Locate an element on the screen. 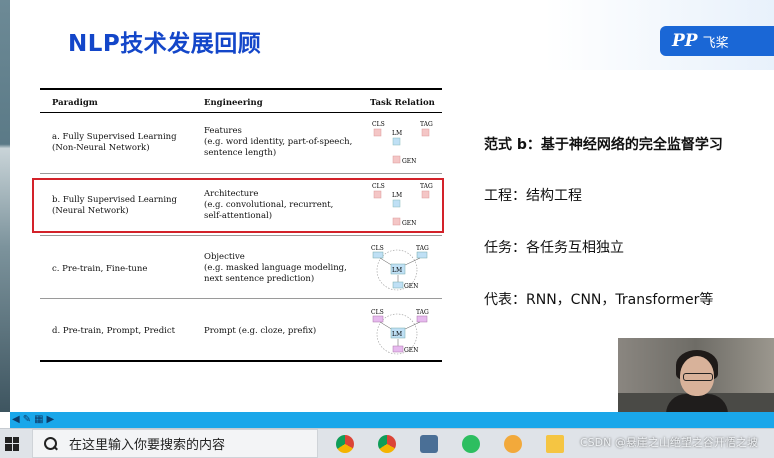 The width and height of the screenshot is (774, 458). diagram-a-cls: CLS is located at coordinates (378, 124).